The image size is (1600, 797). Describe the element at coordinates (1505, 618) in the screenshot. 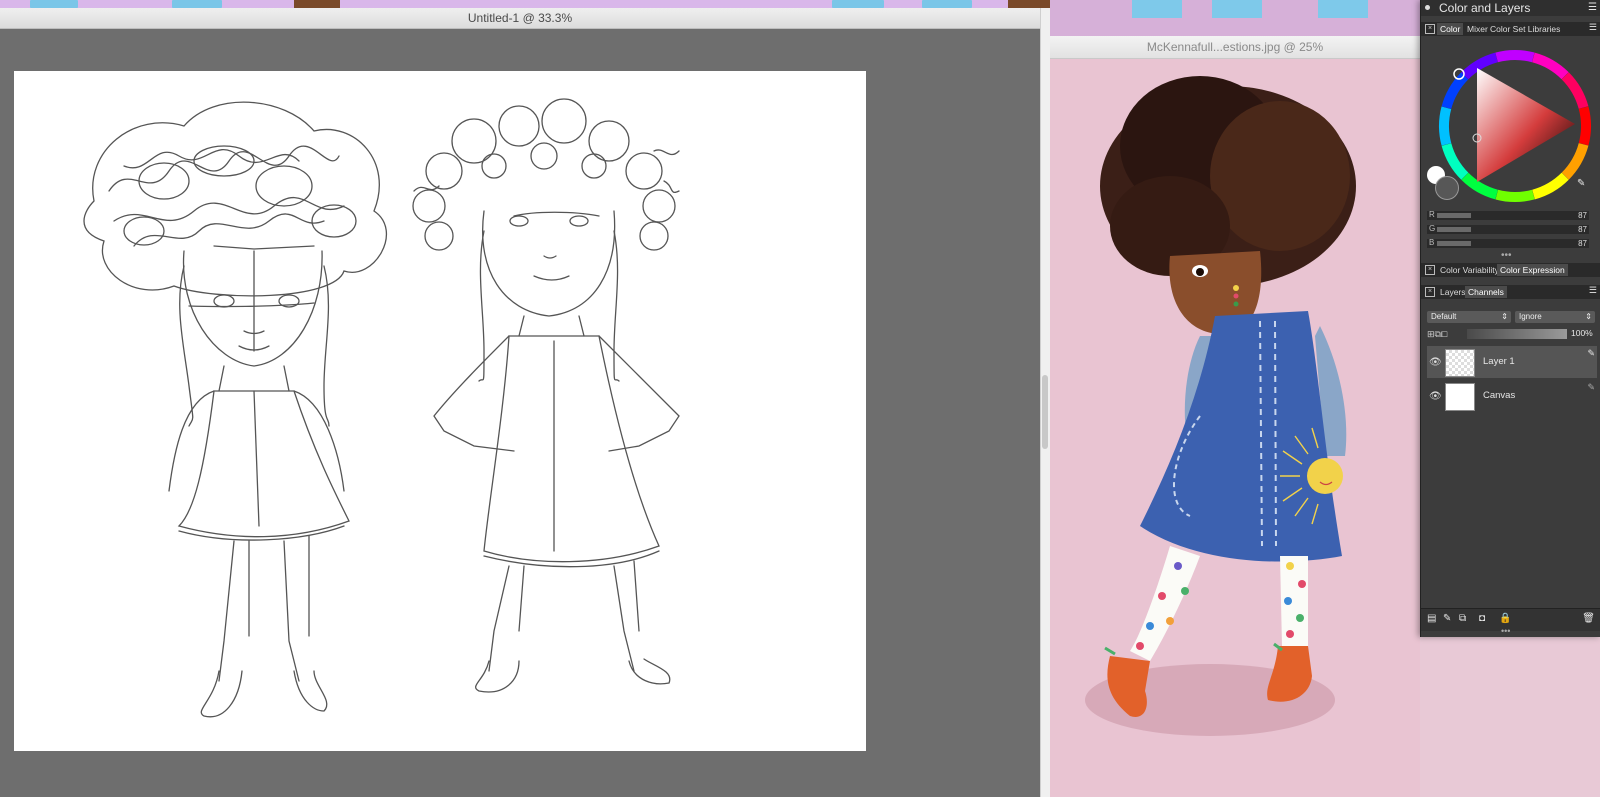

I see `lock-icon: 🔒` at that location.